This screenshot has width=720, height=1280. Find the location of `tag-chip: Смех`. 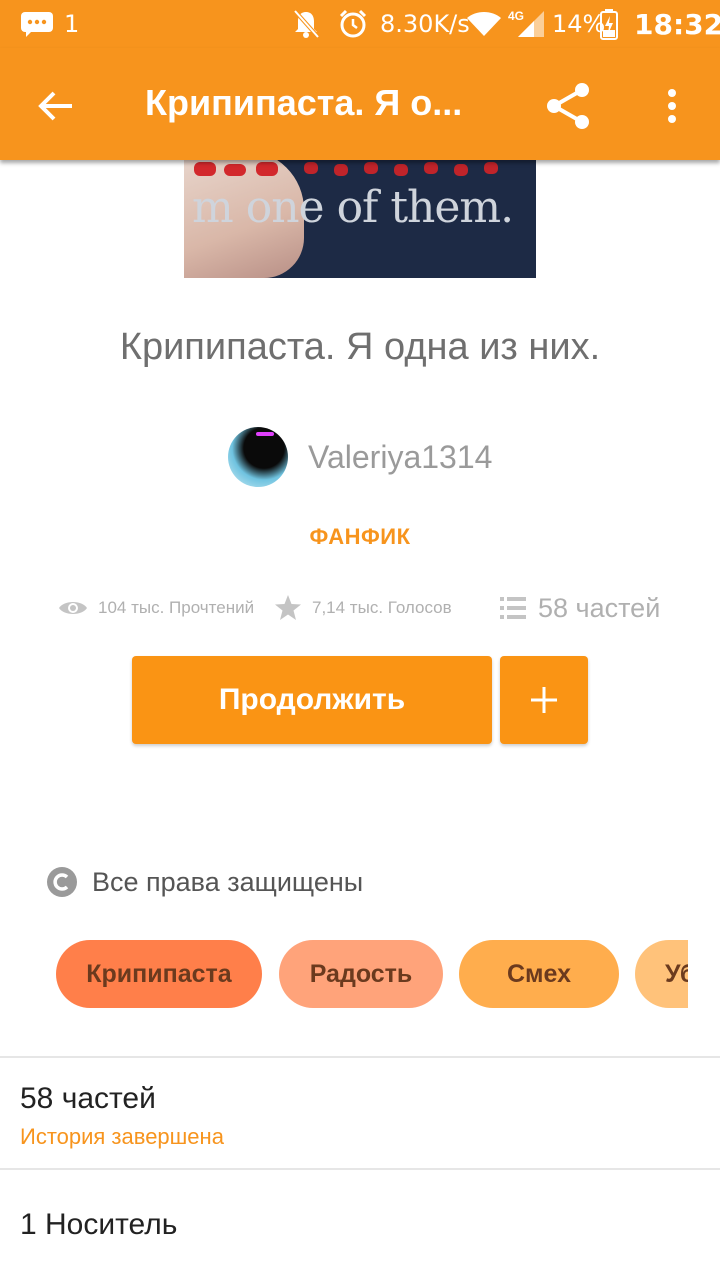

tag-chip: Смех is located at coordinates (539, 974).